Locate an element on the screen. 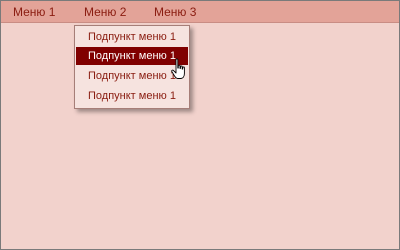 This screenshot has width=400, height=250. menu-3: Меню 3 is located at coordinates (175, 12).